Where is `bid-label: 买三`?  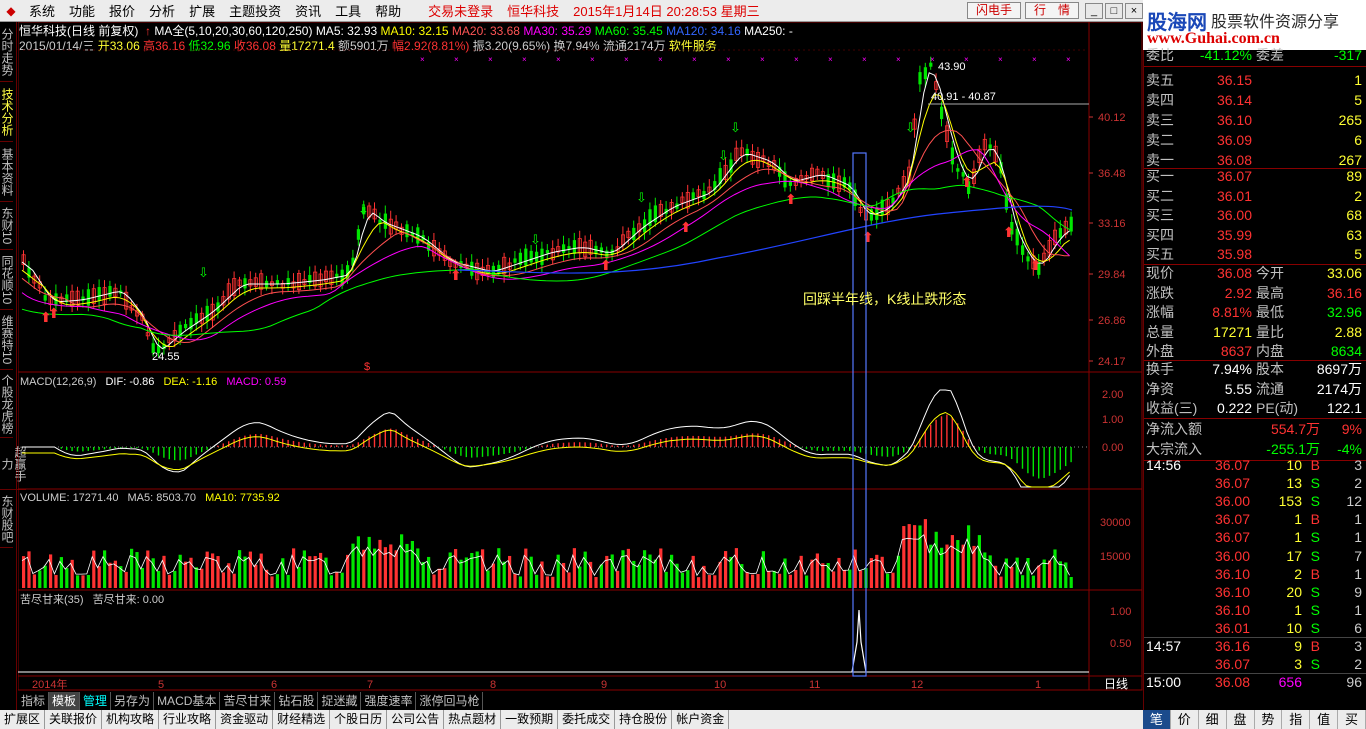 bid-label: 买三 is located at coordinates (1160, 215).